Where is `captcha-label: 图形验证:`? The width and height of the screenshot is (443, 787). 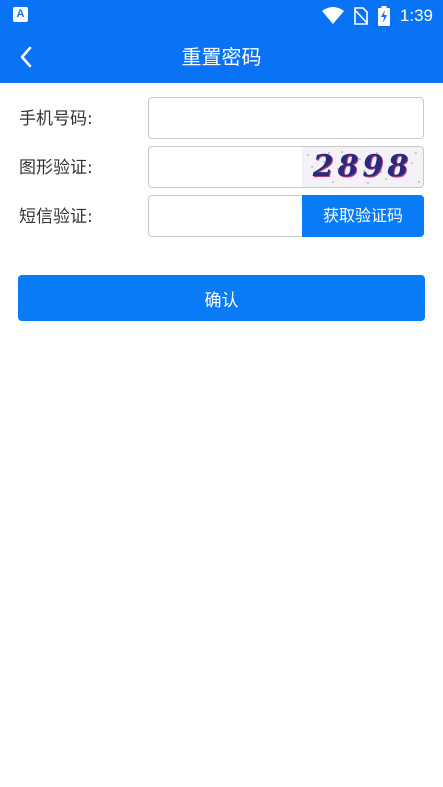 captcha-label: 图形验证: is located at coordinates (56, 168).